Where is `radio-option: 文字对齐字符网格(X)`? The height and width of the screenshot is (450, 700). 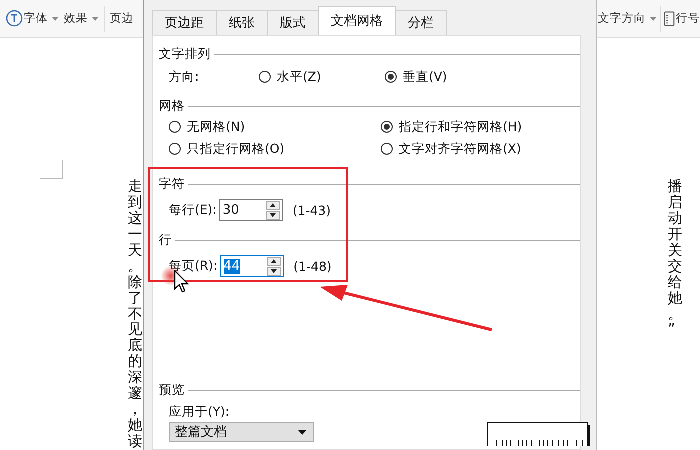
radio-option: 文字对齐字符网格(X) is located at coordinates (451, 149).